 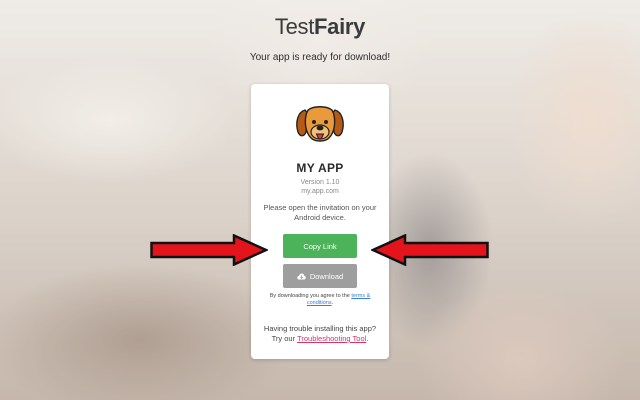 I want to click on page-tagline: Your app is ready for download!, so click(x=320, y=57).